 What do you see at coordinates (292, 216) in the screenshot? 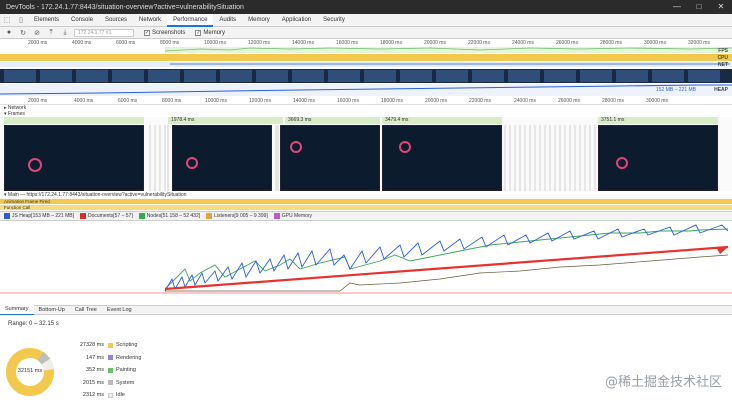
I see `legend-gpu-memory: GPU Memory` at bounding box center [292, 216].